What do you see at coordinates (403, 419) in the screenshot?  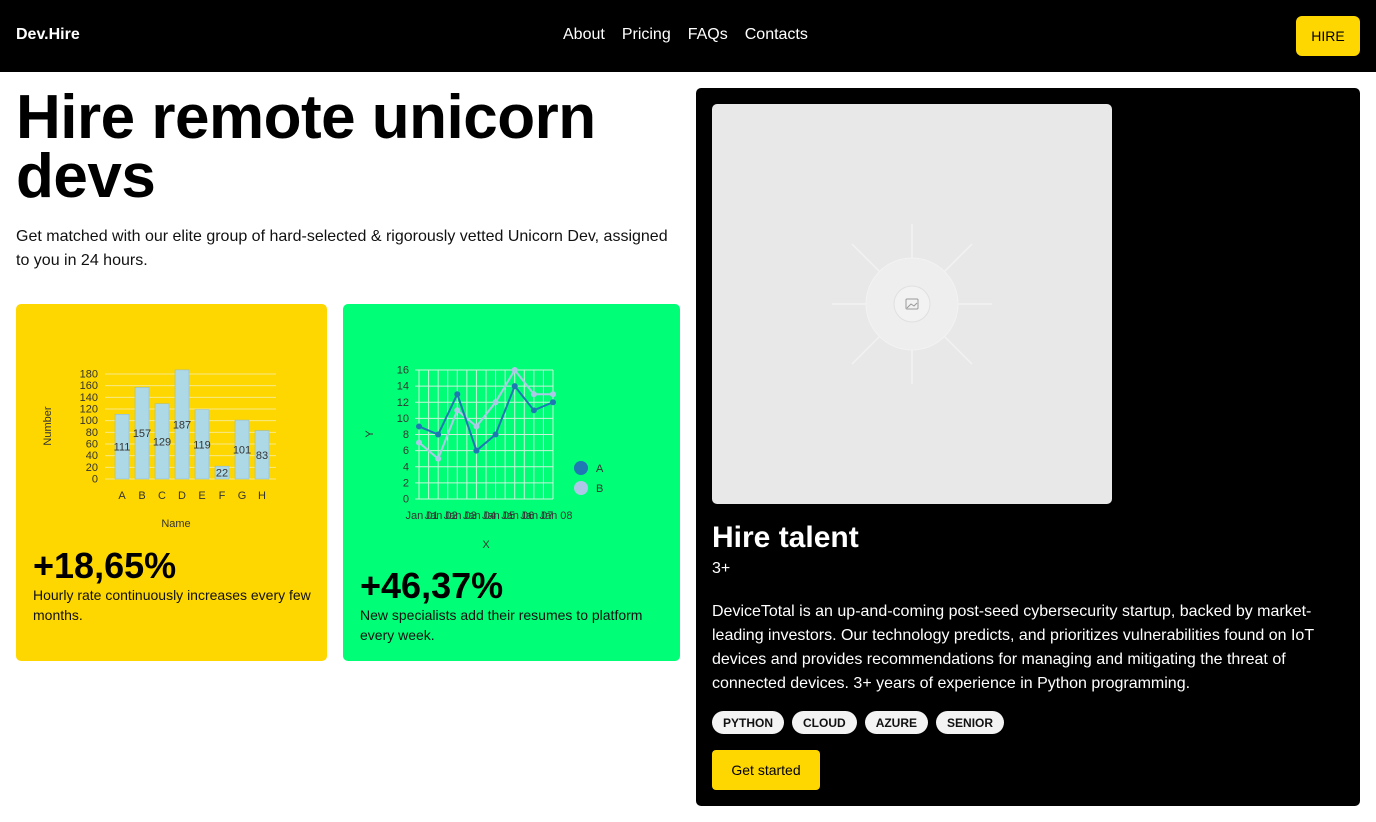 I see `y-tick-label: 10` at bounding box center [403, 419].